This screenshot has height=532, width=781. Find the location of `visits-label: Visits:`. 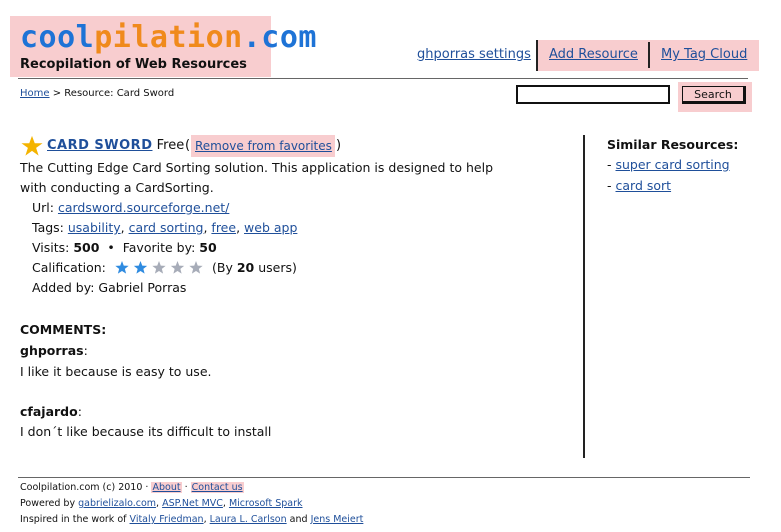

visits-label: Visits: is located at coordinates (51, 247).